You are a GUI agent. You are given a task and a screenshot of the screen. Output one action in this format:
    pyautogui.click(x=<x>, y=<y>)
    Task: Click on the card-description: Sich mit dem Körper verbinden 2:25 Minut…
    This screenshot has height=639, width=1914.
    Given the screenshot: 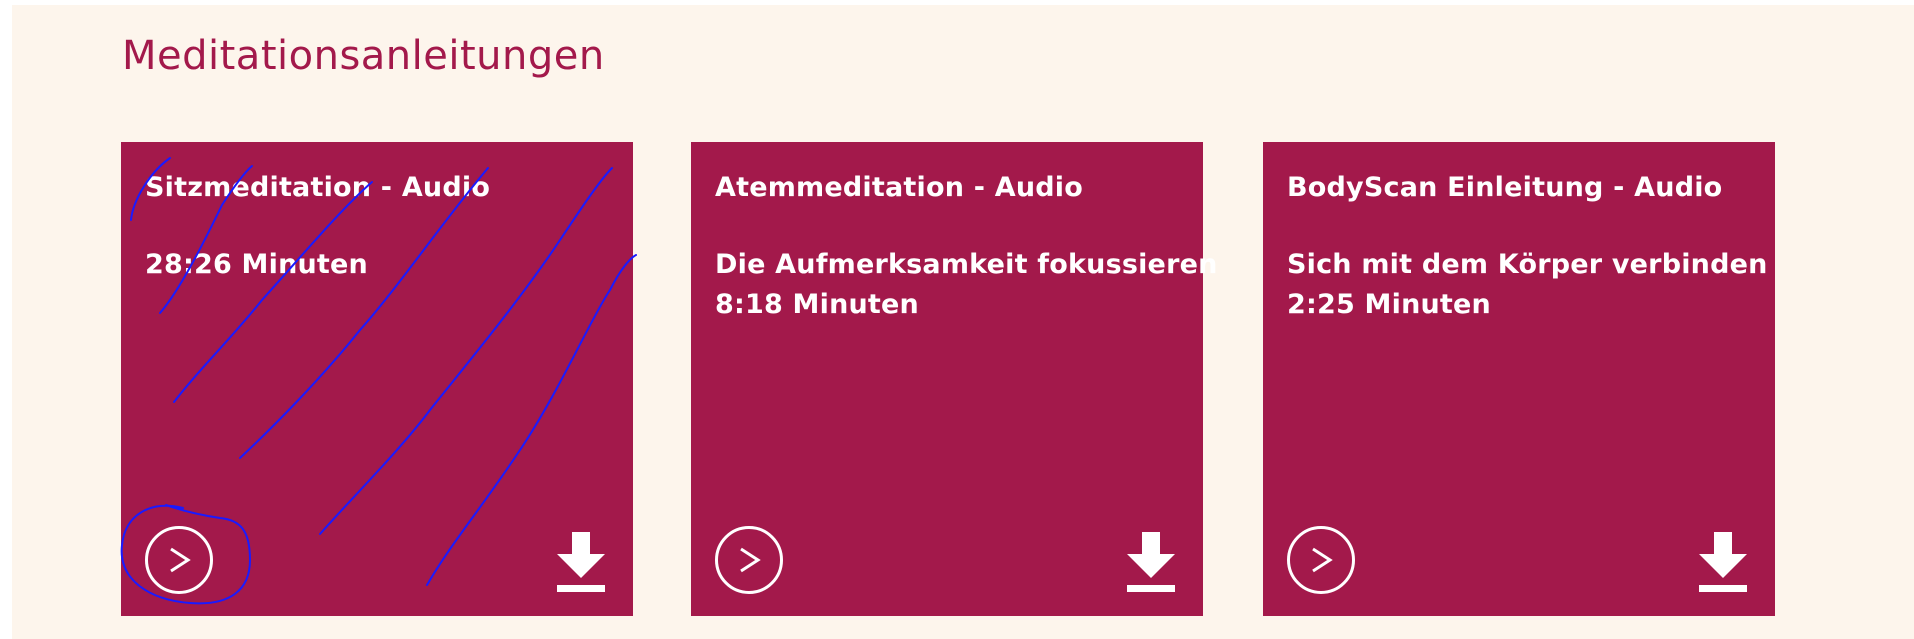 What is the action you would take?
    pyautogui.click(x=1527, y=285)
    